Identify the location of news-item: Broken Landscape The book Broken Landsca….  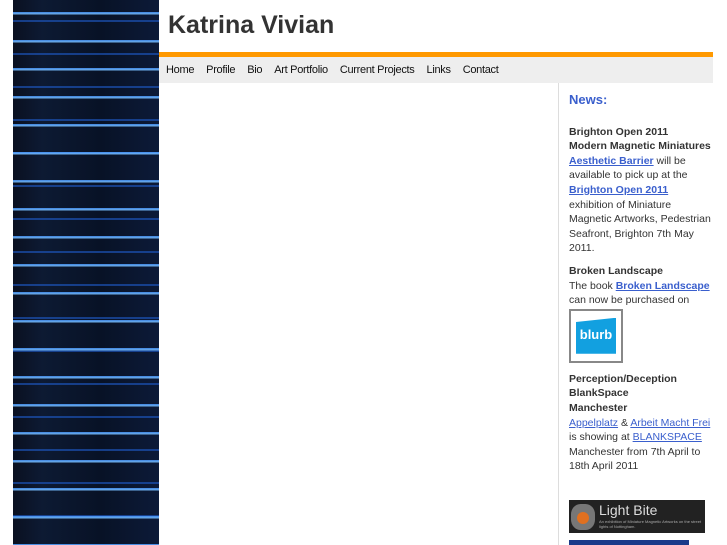
(641, 313).